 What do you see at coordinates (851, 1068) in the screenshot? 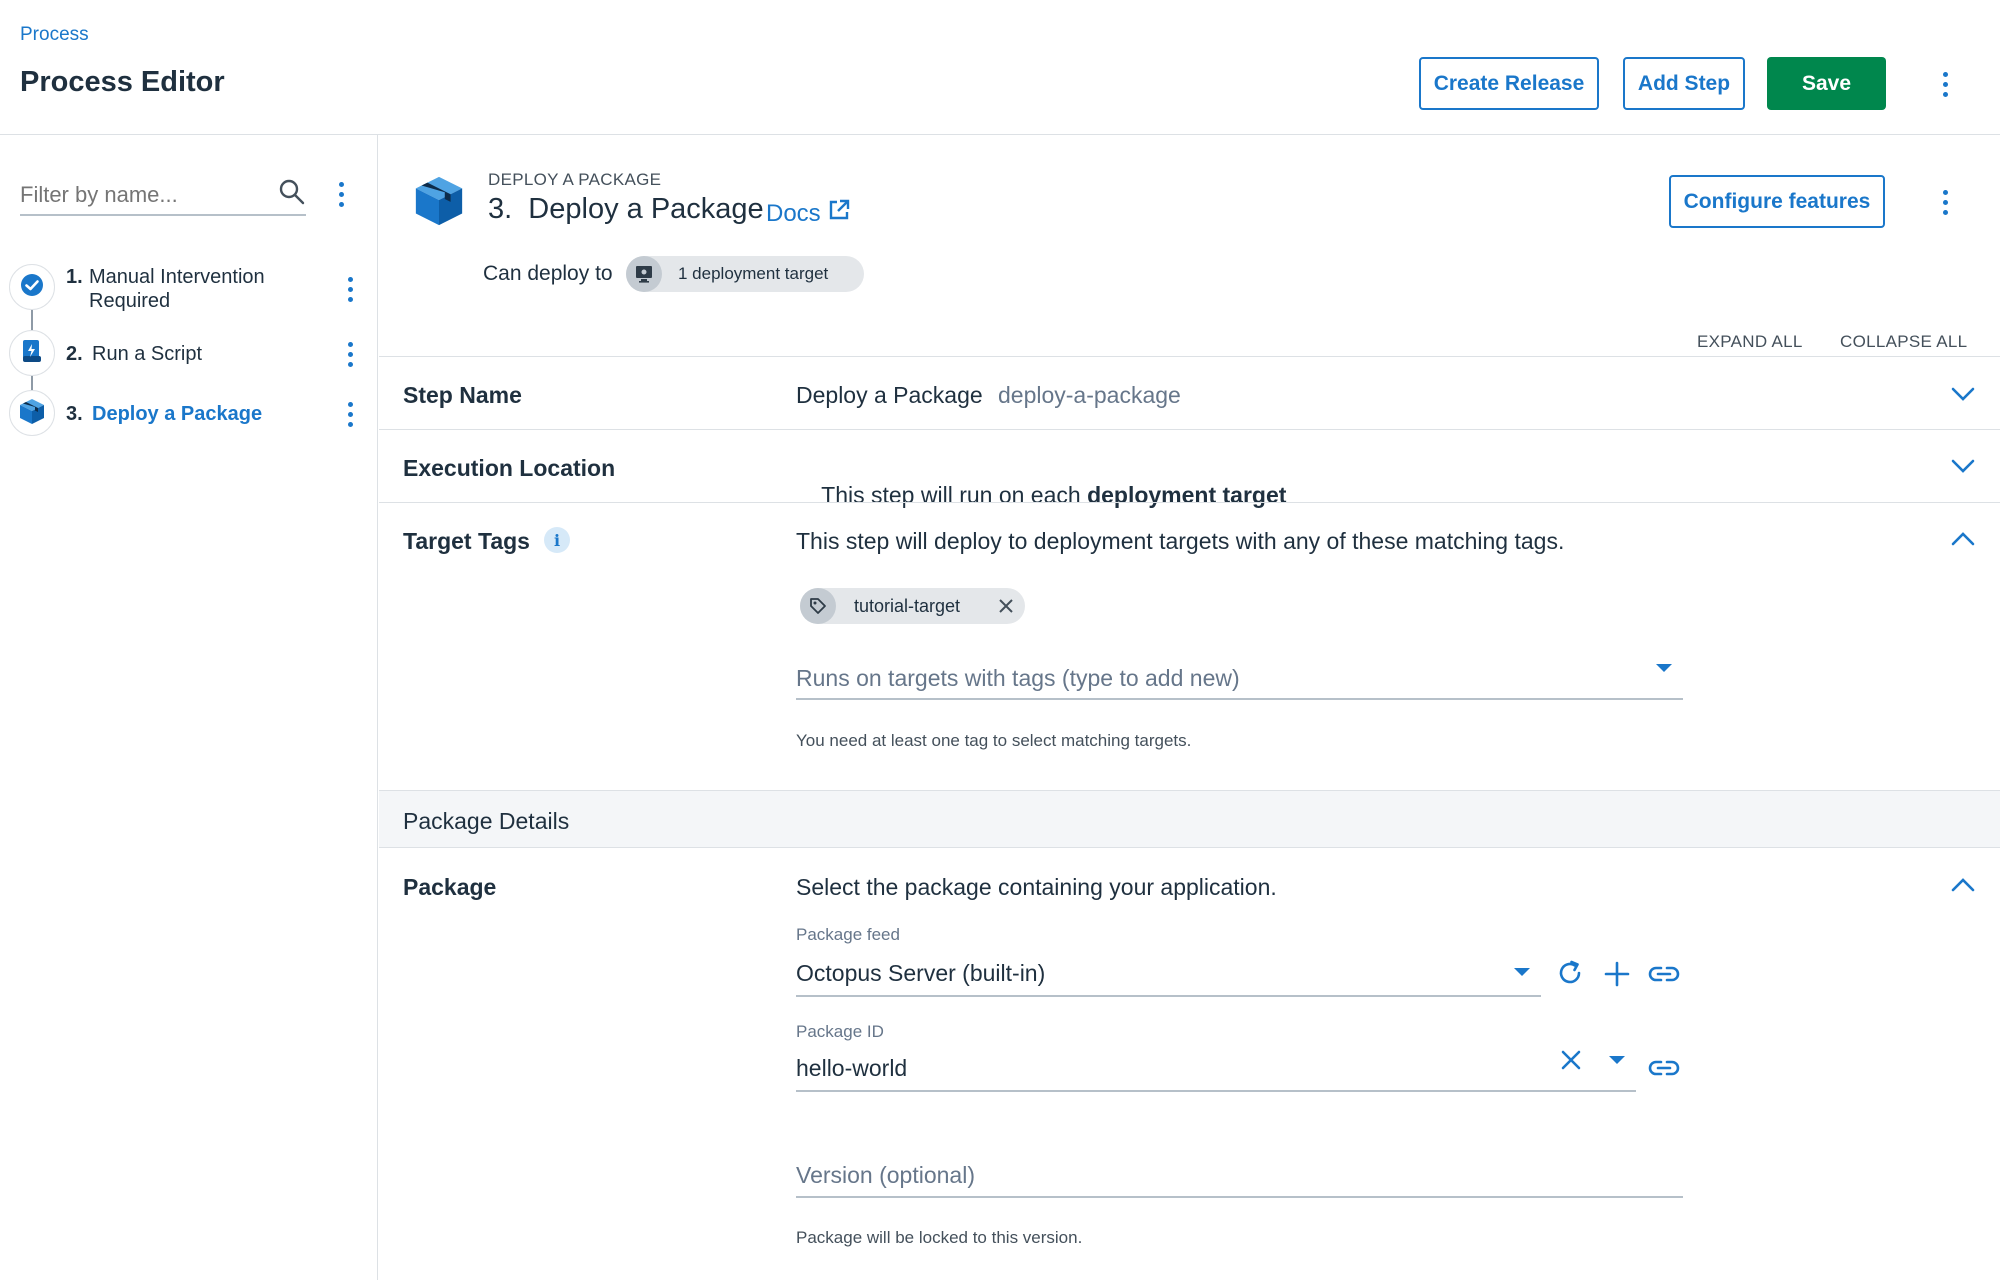
I see `package-id-input: hello-world` at bounding box center [851, 1068].